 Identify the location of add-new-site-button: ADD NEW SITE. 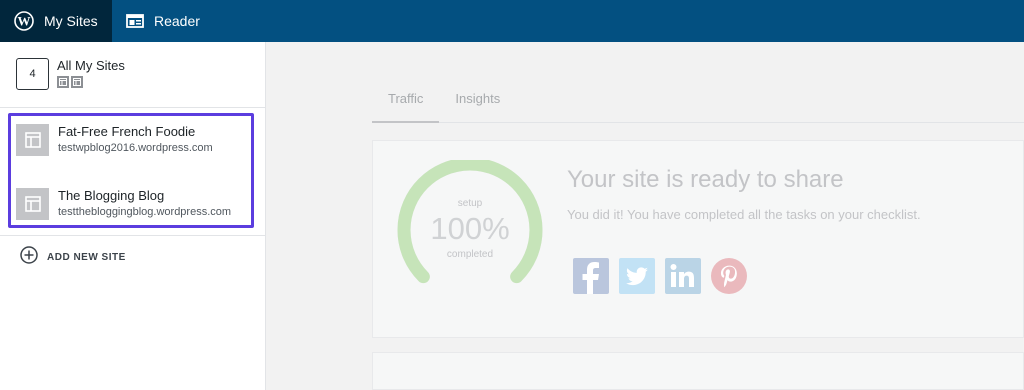
(73, 257).